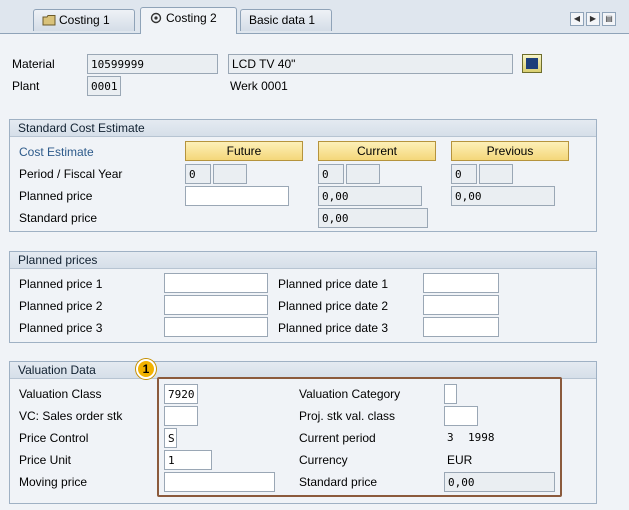  Describe the element at coordinates (56, 152) in the screenshot. I see `cost-estimate-label: Cost Estimate` at that location.